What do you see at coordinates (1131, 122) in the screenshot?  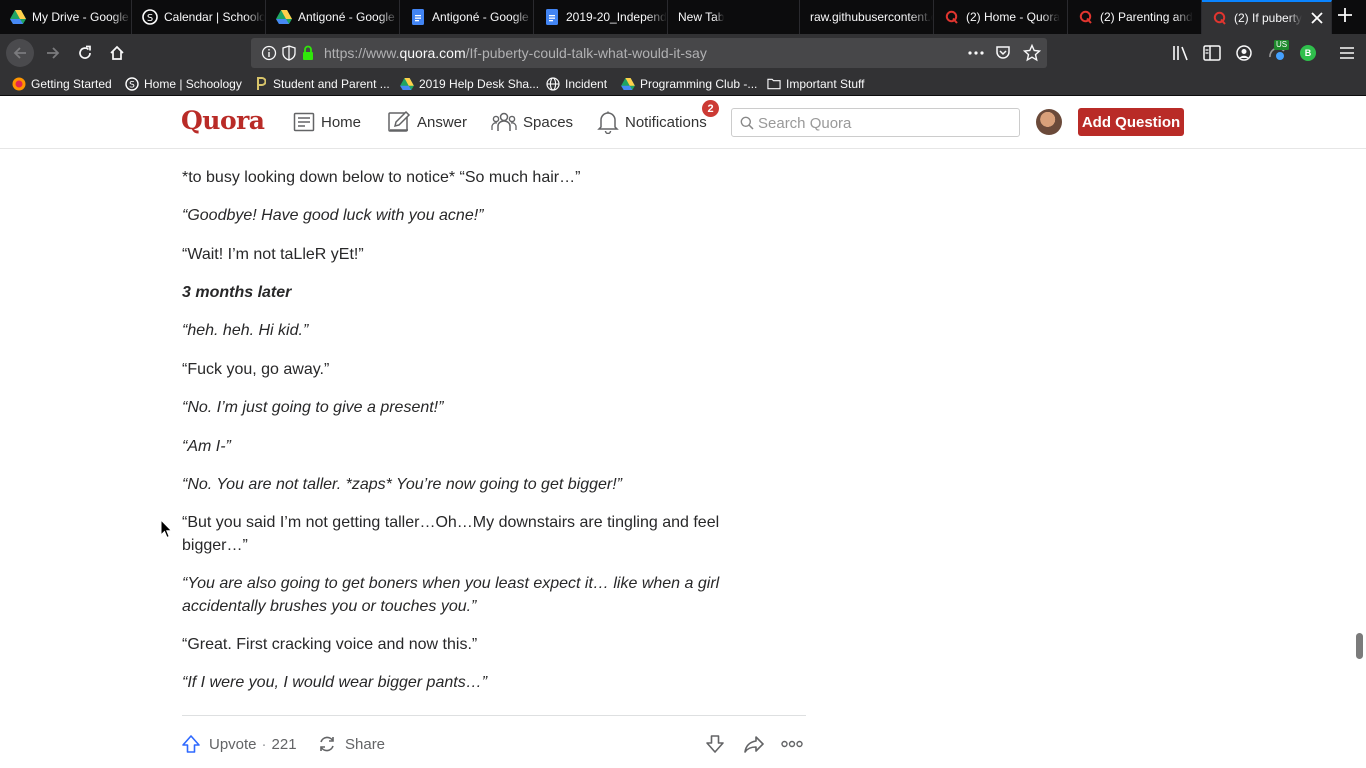 I see `add-question-button: Add Question` at bounding box center [1131, 122].